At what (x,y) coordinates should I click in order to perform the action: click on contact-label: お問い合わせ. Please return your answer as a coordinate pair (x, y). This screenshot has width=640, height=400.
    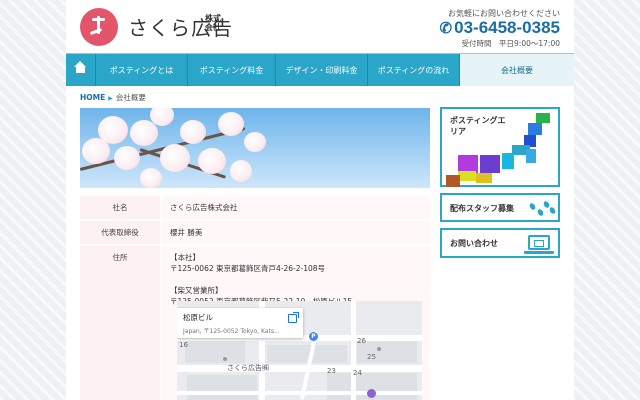
    Looking at the image, I should click on (474, 243).